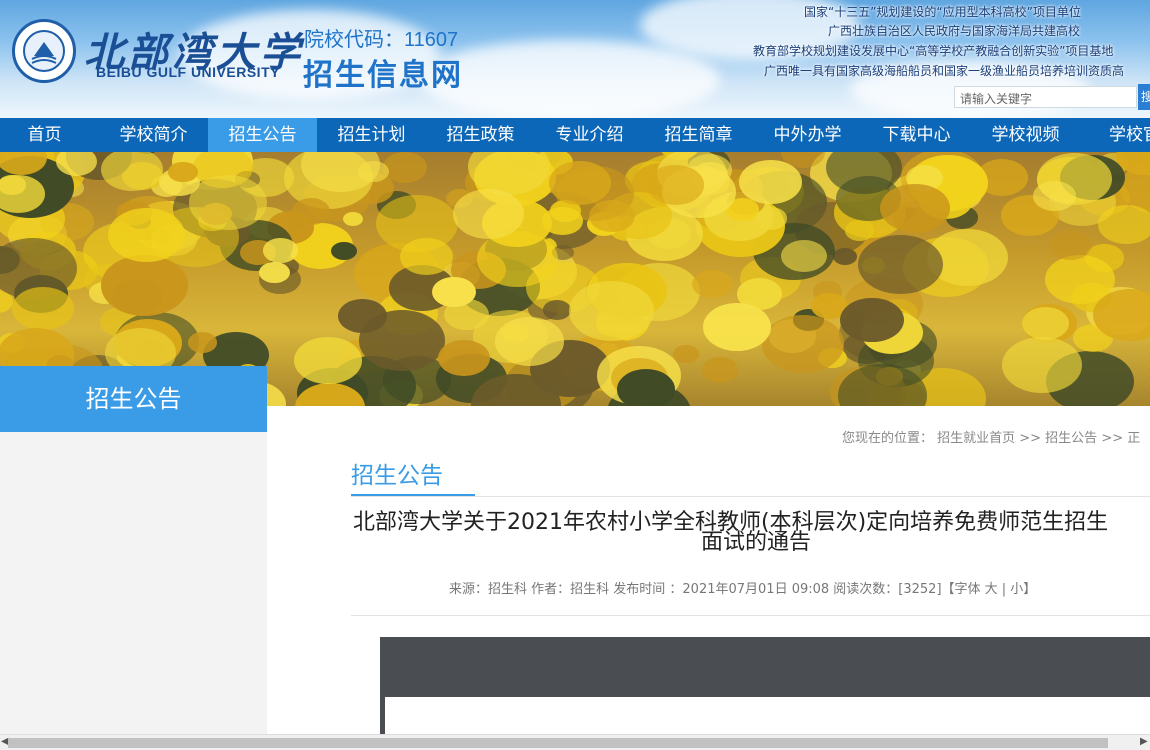 Image resolution: width=1150 pixels, height=750 pixels. Describe the element at coordinates (1025, 135) in the screenshot. I see `nav-item-videos: 学校视频` at that location.